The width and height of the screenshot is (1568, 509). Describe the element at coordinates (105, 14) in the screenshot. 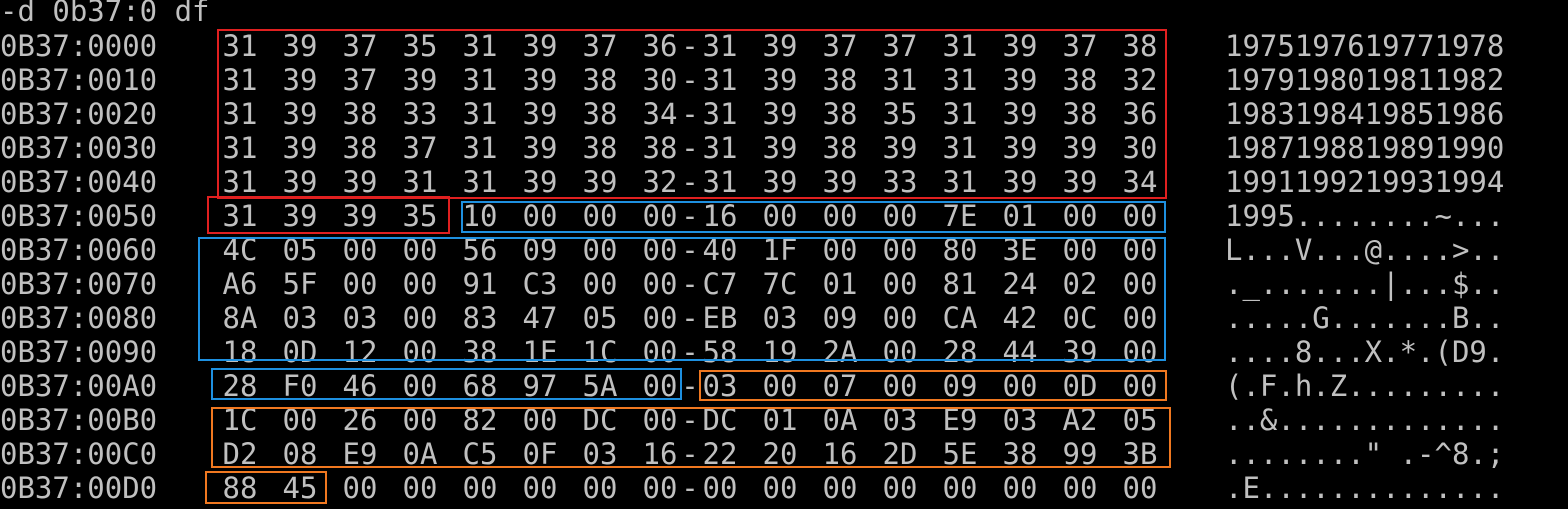

I see `command-line: -d 0b37:0 df` at that location.